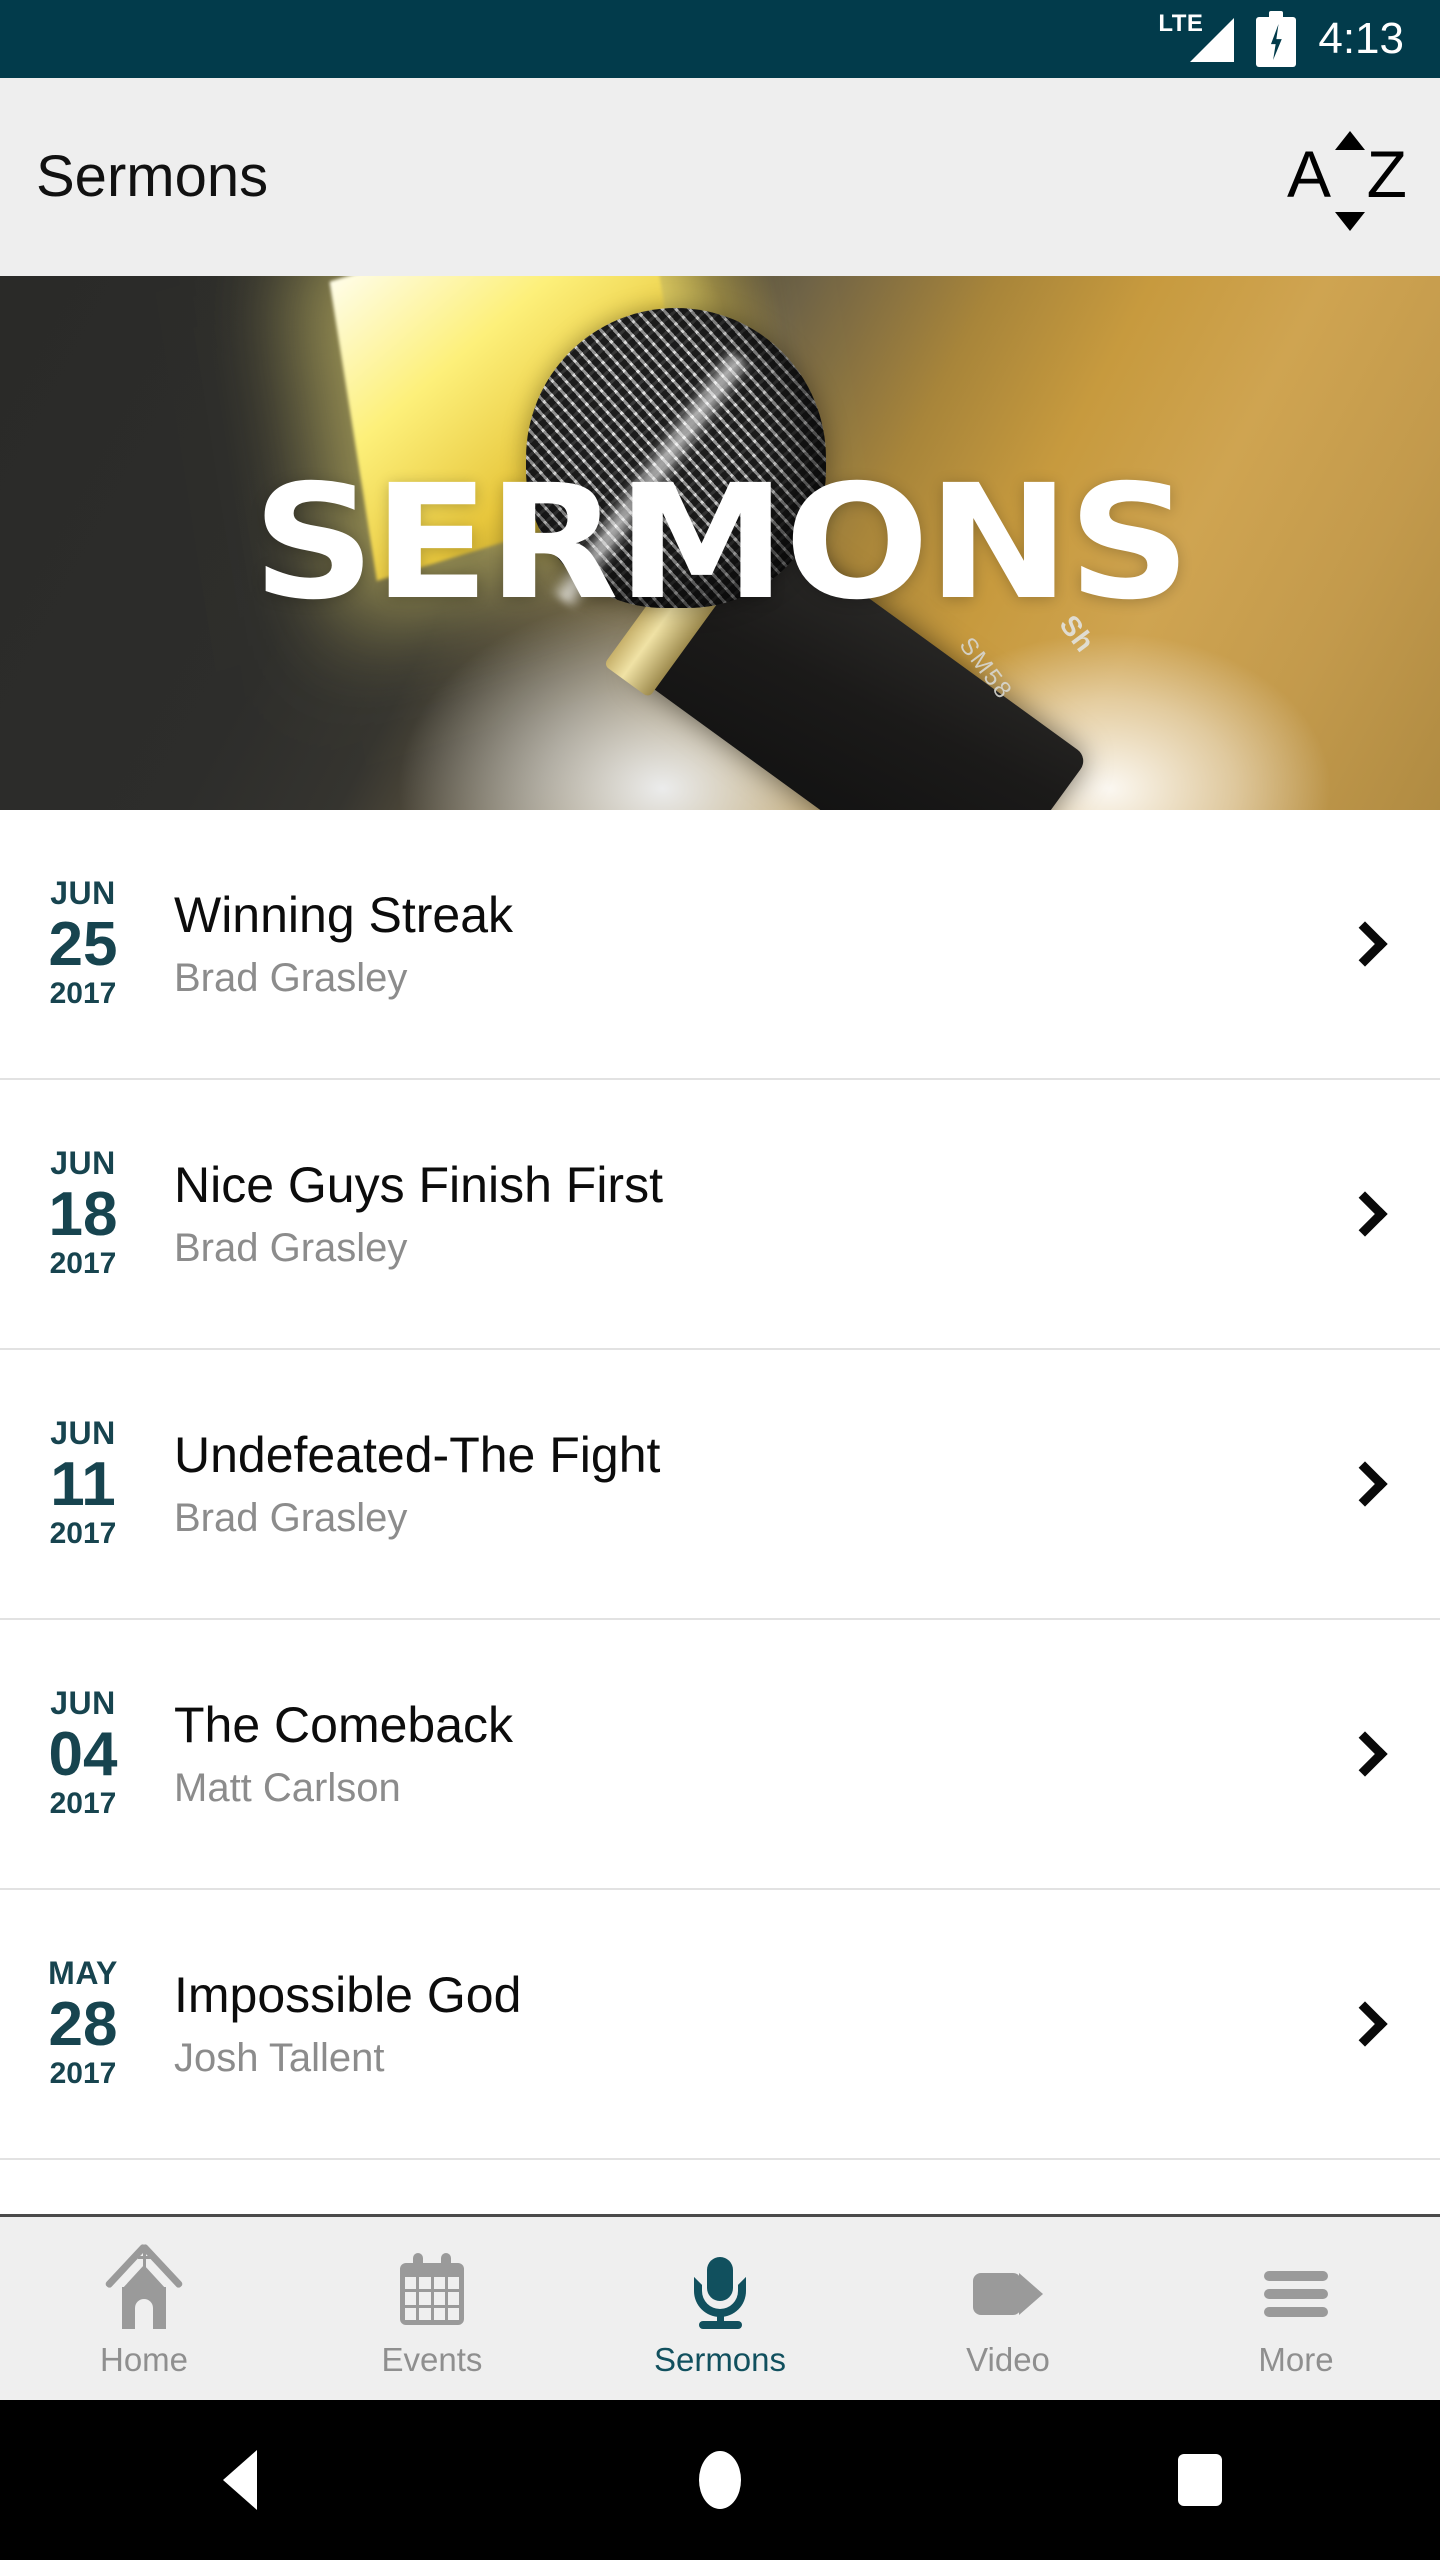 This screenshot has width=1440, height=2560. Describe the element at coordinates (1296, 2359) in the screenshot. I see `tab-more-label: More` at that location.